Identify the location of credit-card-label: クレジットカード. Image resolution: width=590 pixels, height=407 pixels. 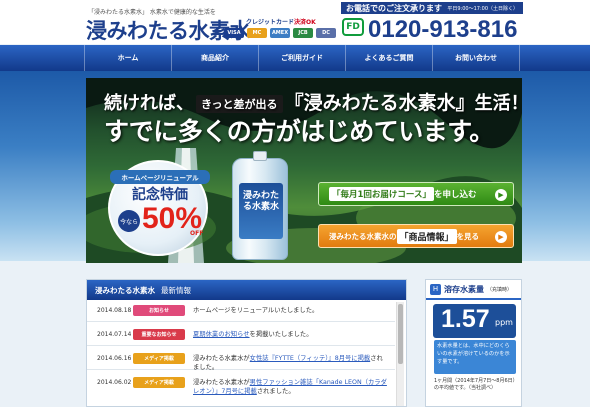
(270, 22).